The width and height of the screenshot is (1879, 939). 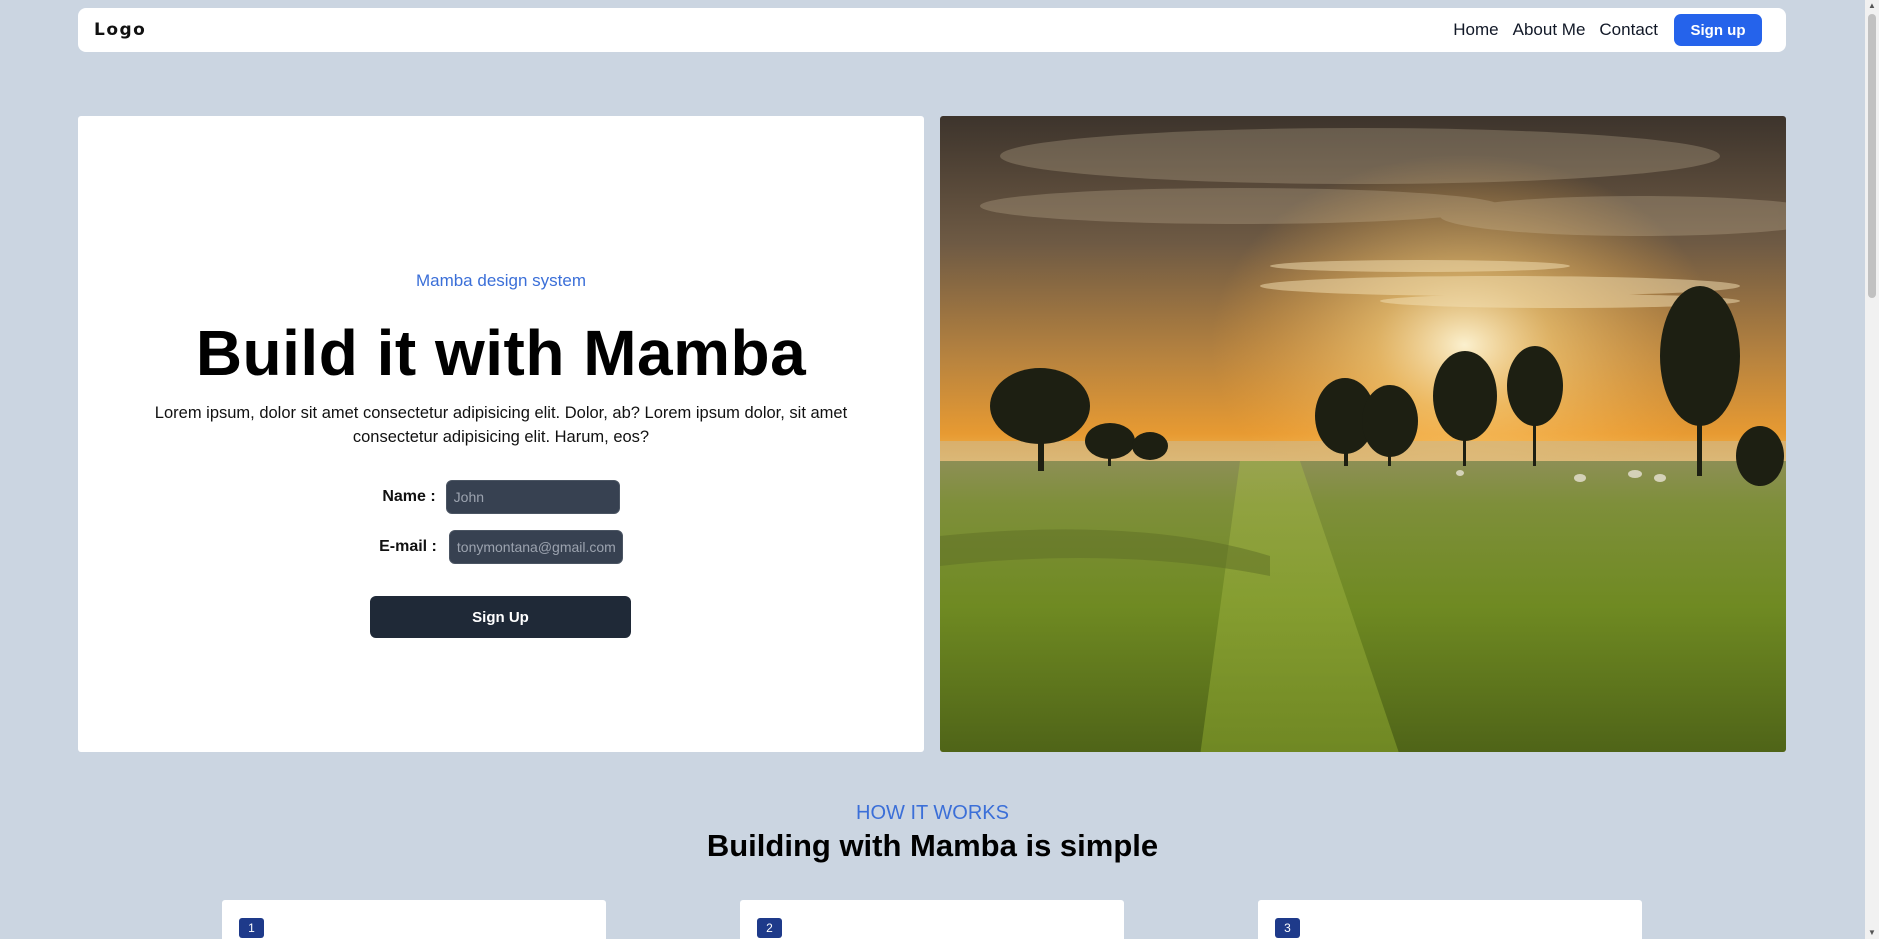 What do you see at coordinates (1872, 933) in the screenshot?
I see `scroll-down-arrow-icon: ▼` at bounding box center [1872, 933].